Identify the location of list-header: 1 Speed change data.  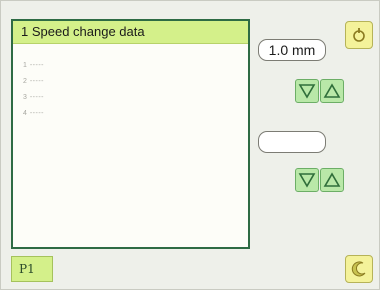
(130, 32).